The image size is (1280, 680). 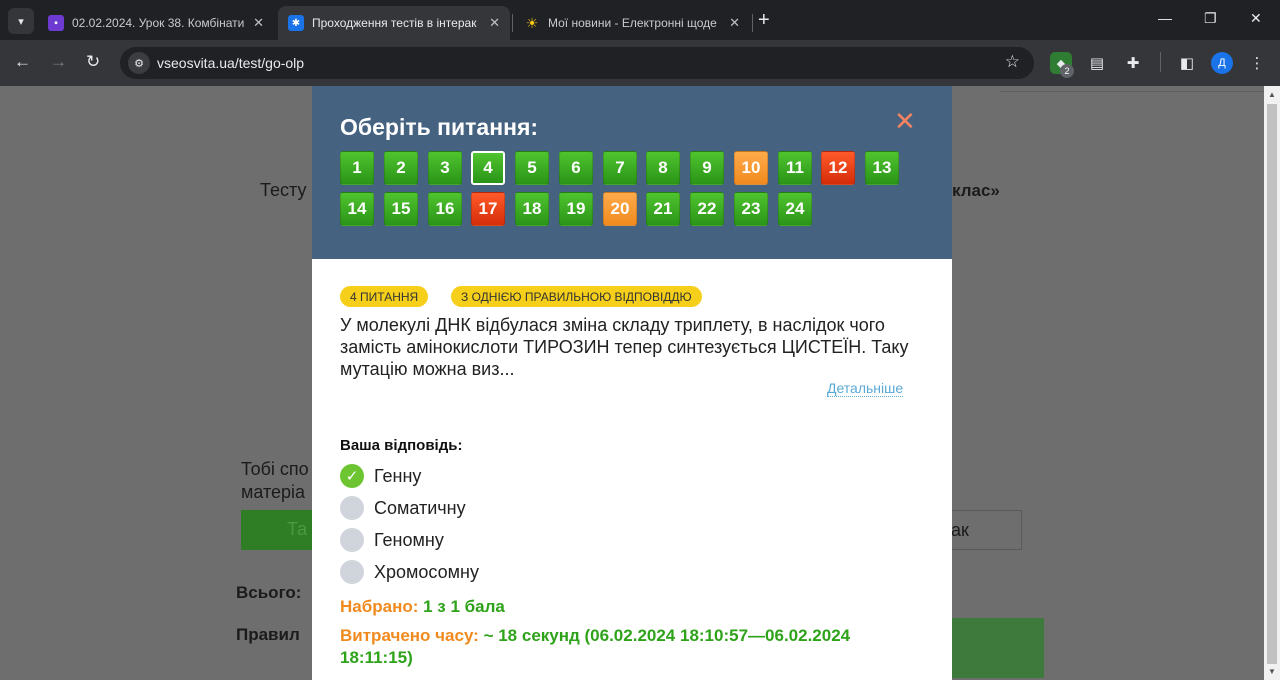 I want to click on score-line: Набрано: 1 з 1 бала, so click(x=422, y=607).